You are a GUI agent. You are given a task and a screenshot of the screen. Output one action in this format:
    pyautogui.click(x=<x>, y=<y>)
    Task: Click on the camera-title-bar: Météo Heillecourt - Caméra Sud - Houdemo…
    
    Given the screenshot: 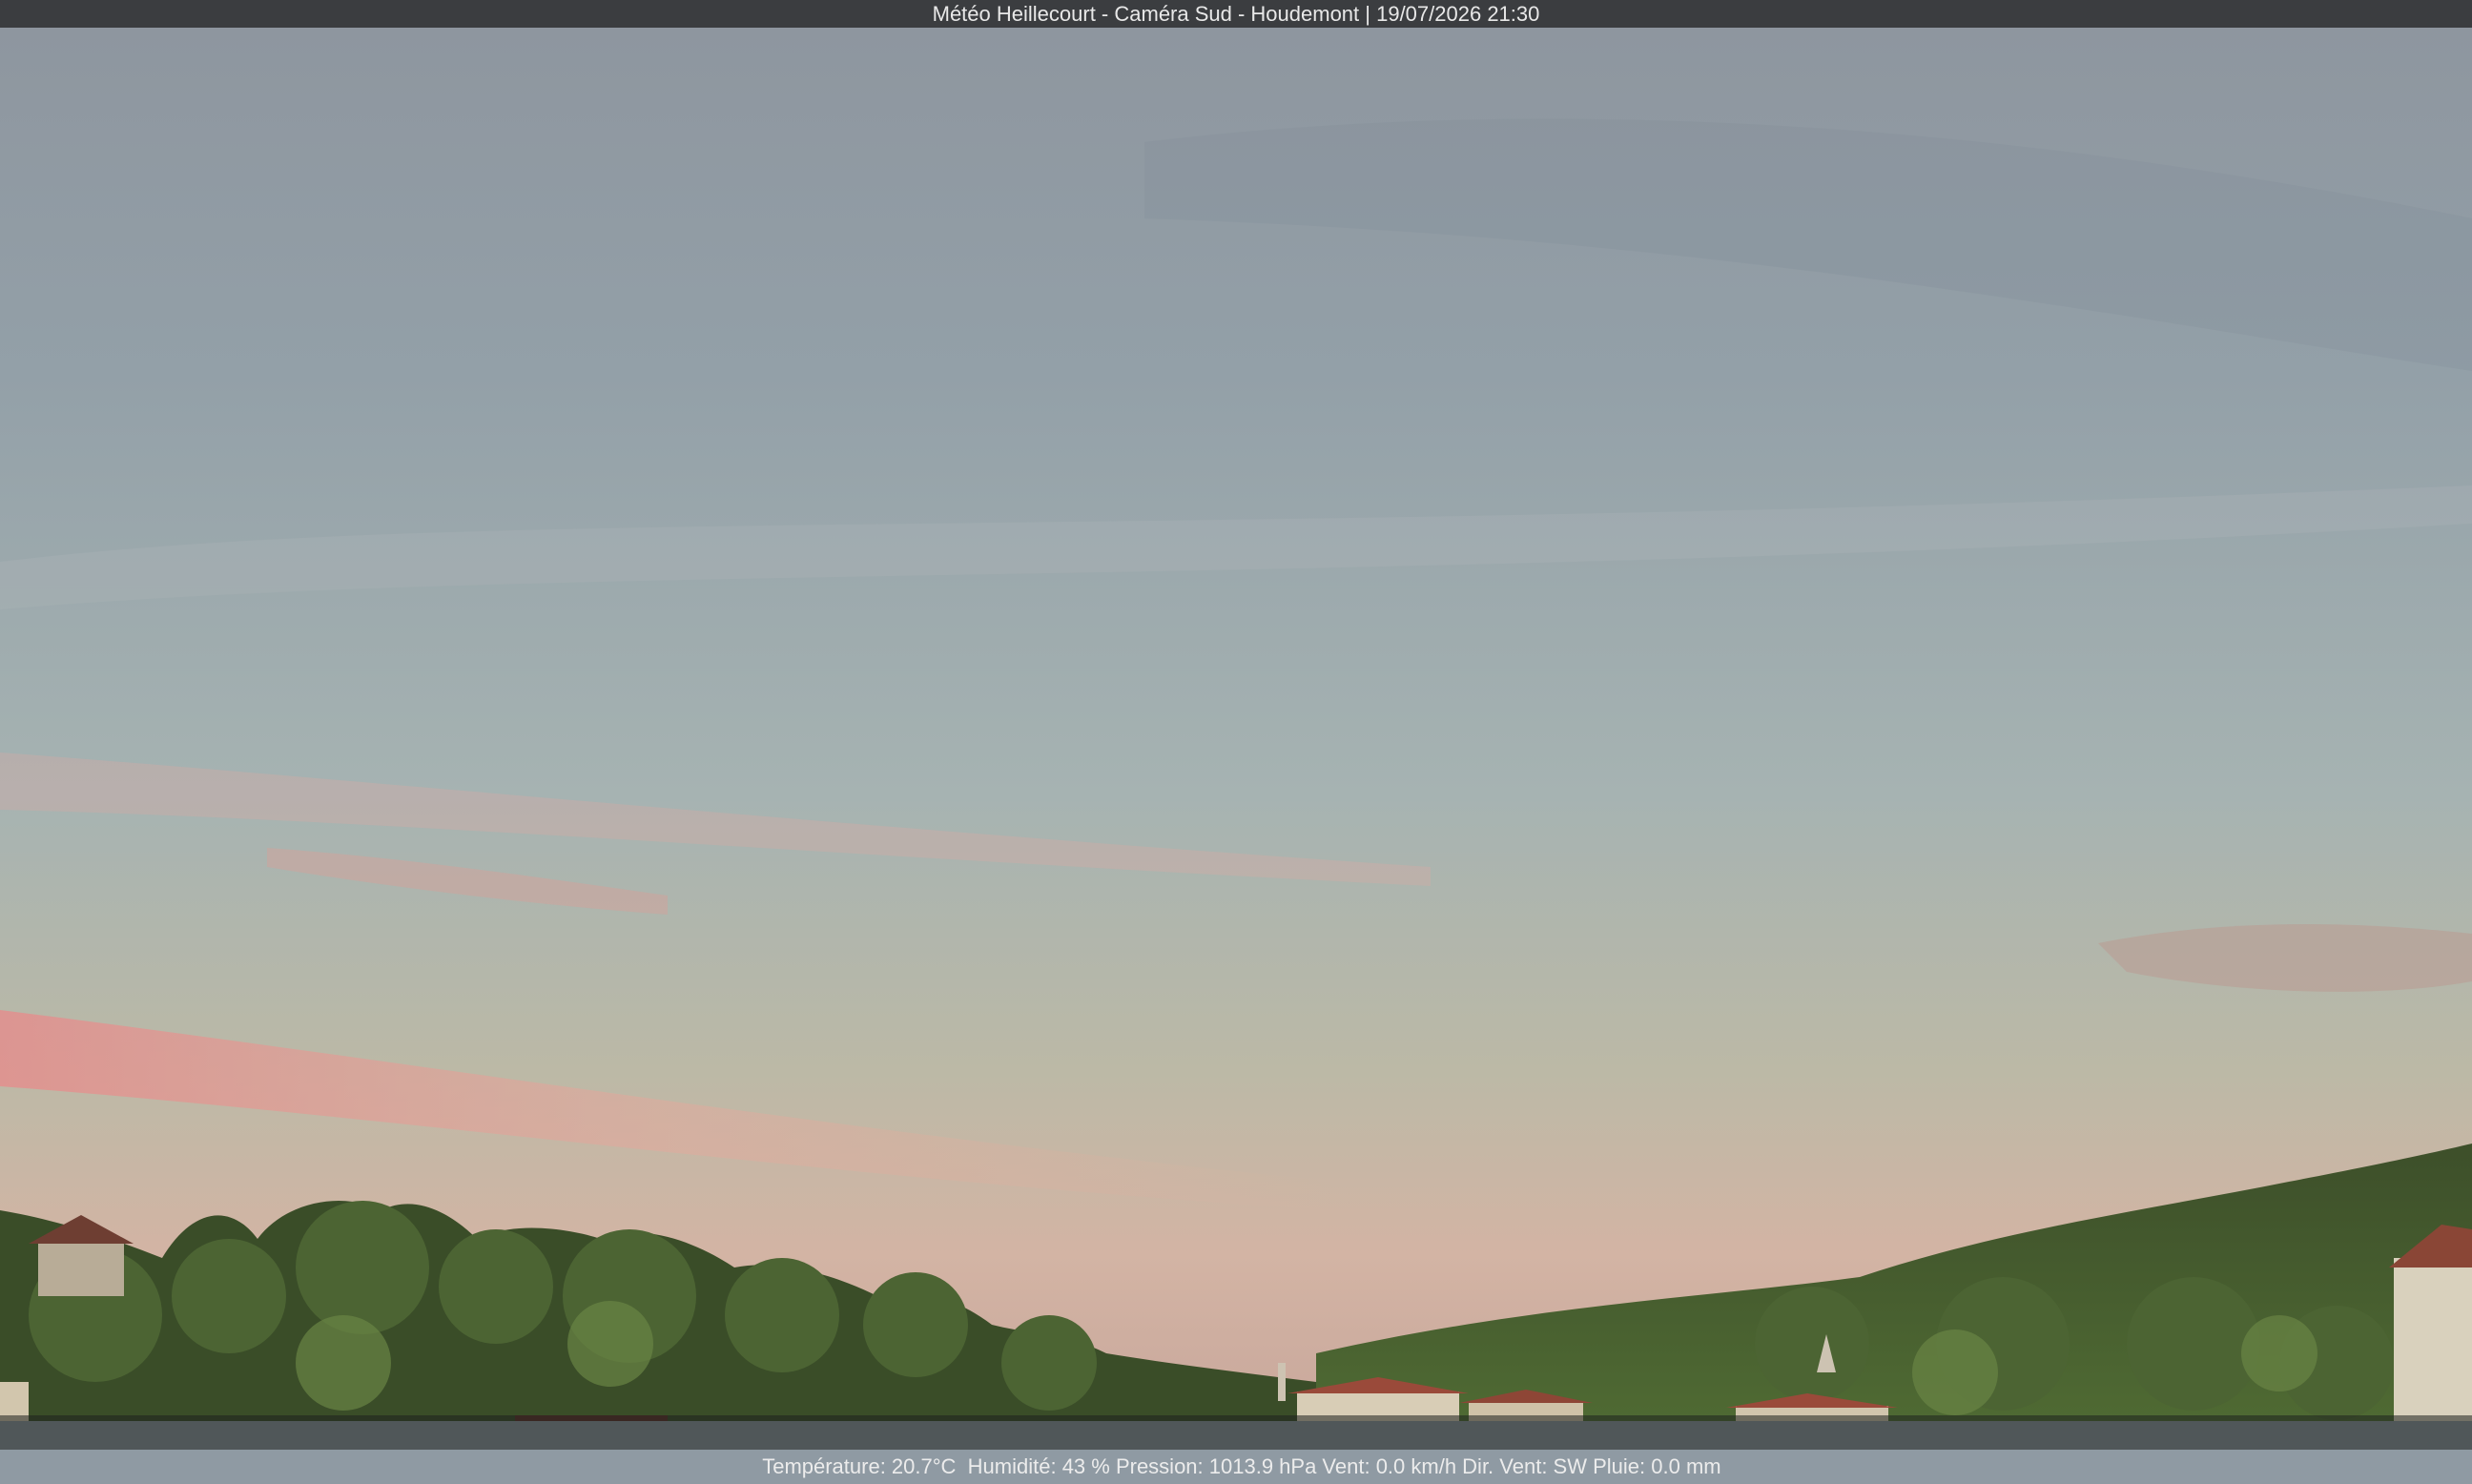 What is the action you would take?
    pyautogui.click(x=1236, y=14)
    